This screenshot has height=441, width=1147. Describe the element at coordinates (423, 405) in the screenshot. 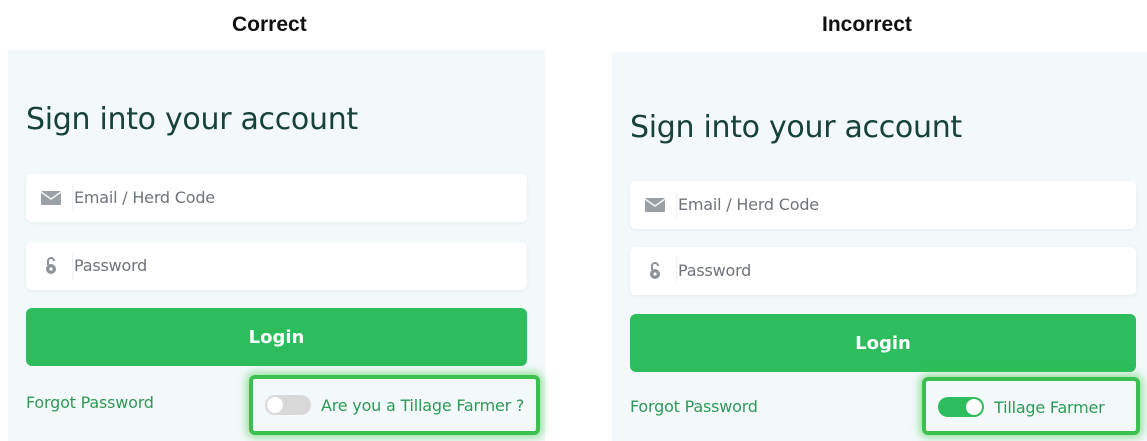

I see `tillage-toggle-label: Are you a Tillage Farmer ?` at that location.